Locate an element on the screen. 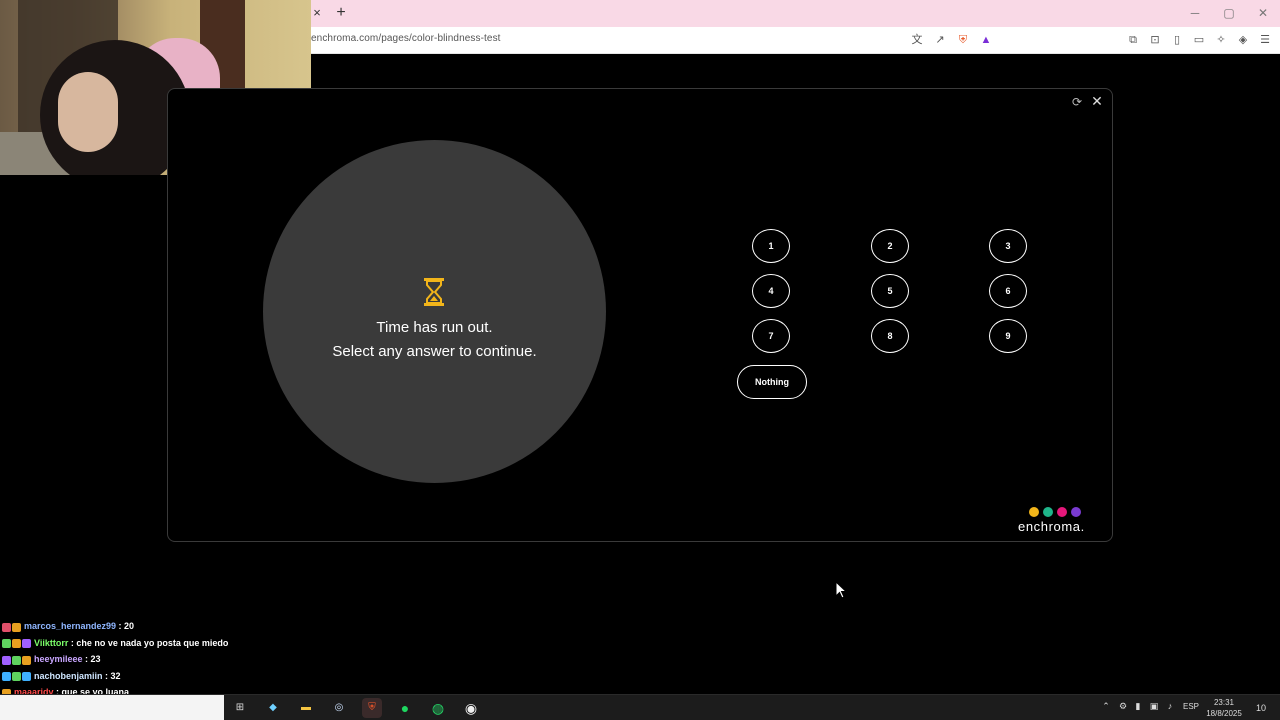 This screenshot has height=720, width=1280. logo-dot-pink is located at coordinates (1062, 512).